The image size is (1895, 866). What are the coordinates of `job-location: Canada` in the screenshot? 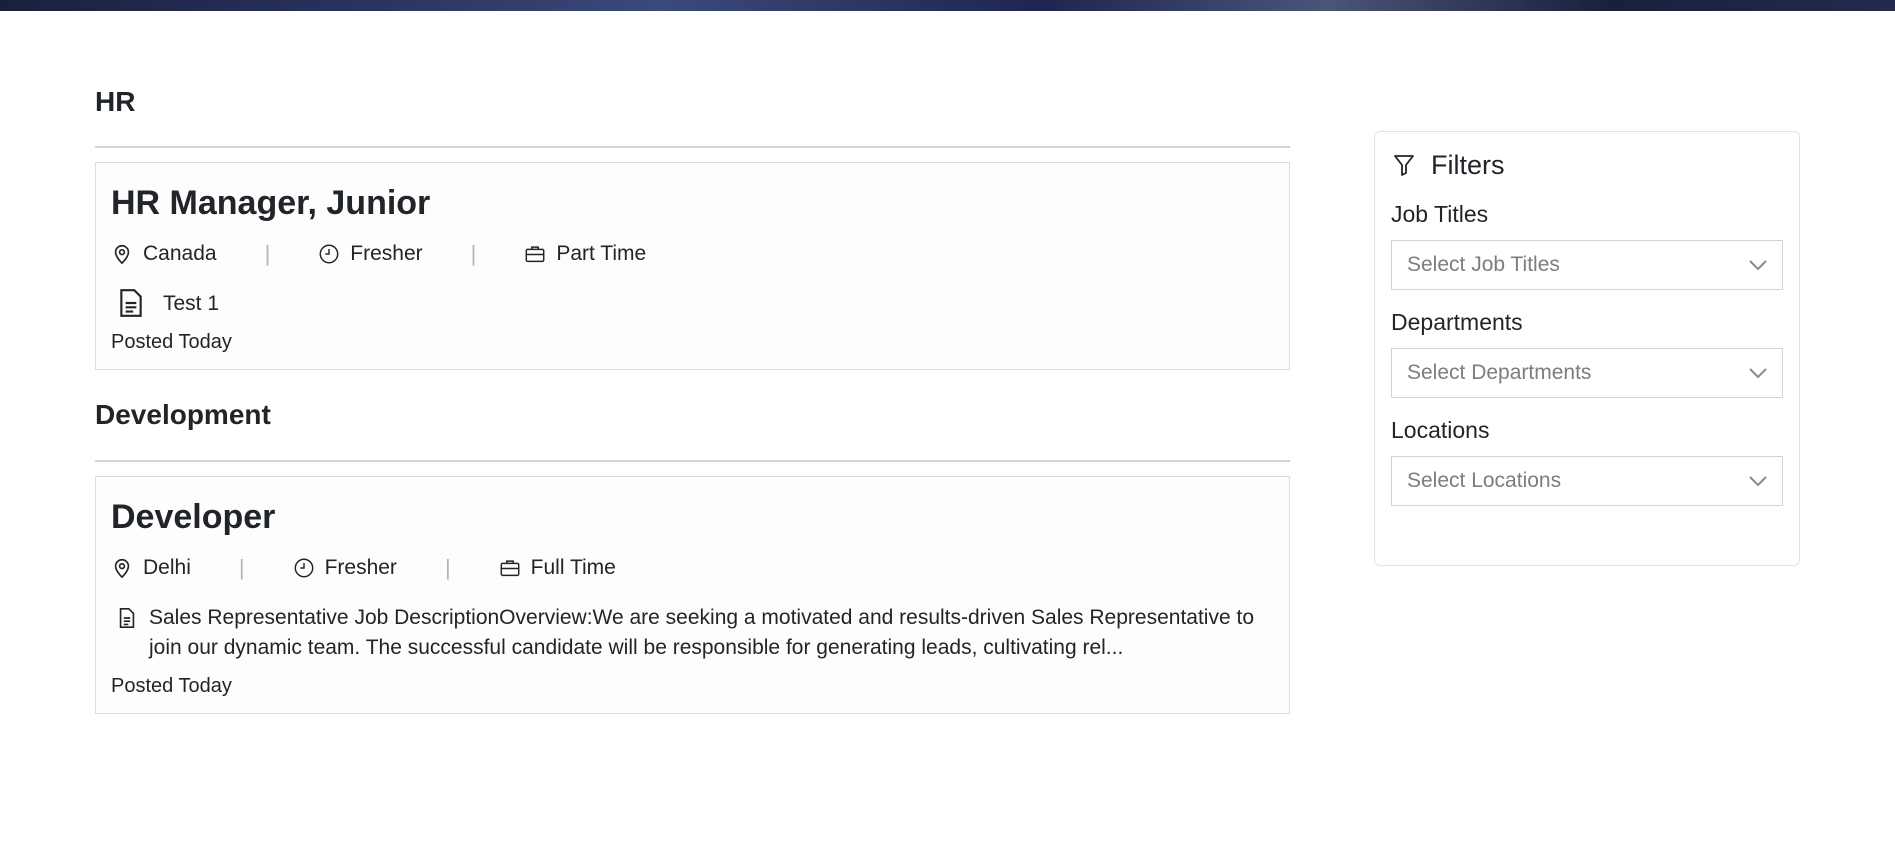 It's located at (164, 254).